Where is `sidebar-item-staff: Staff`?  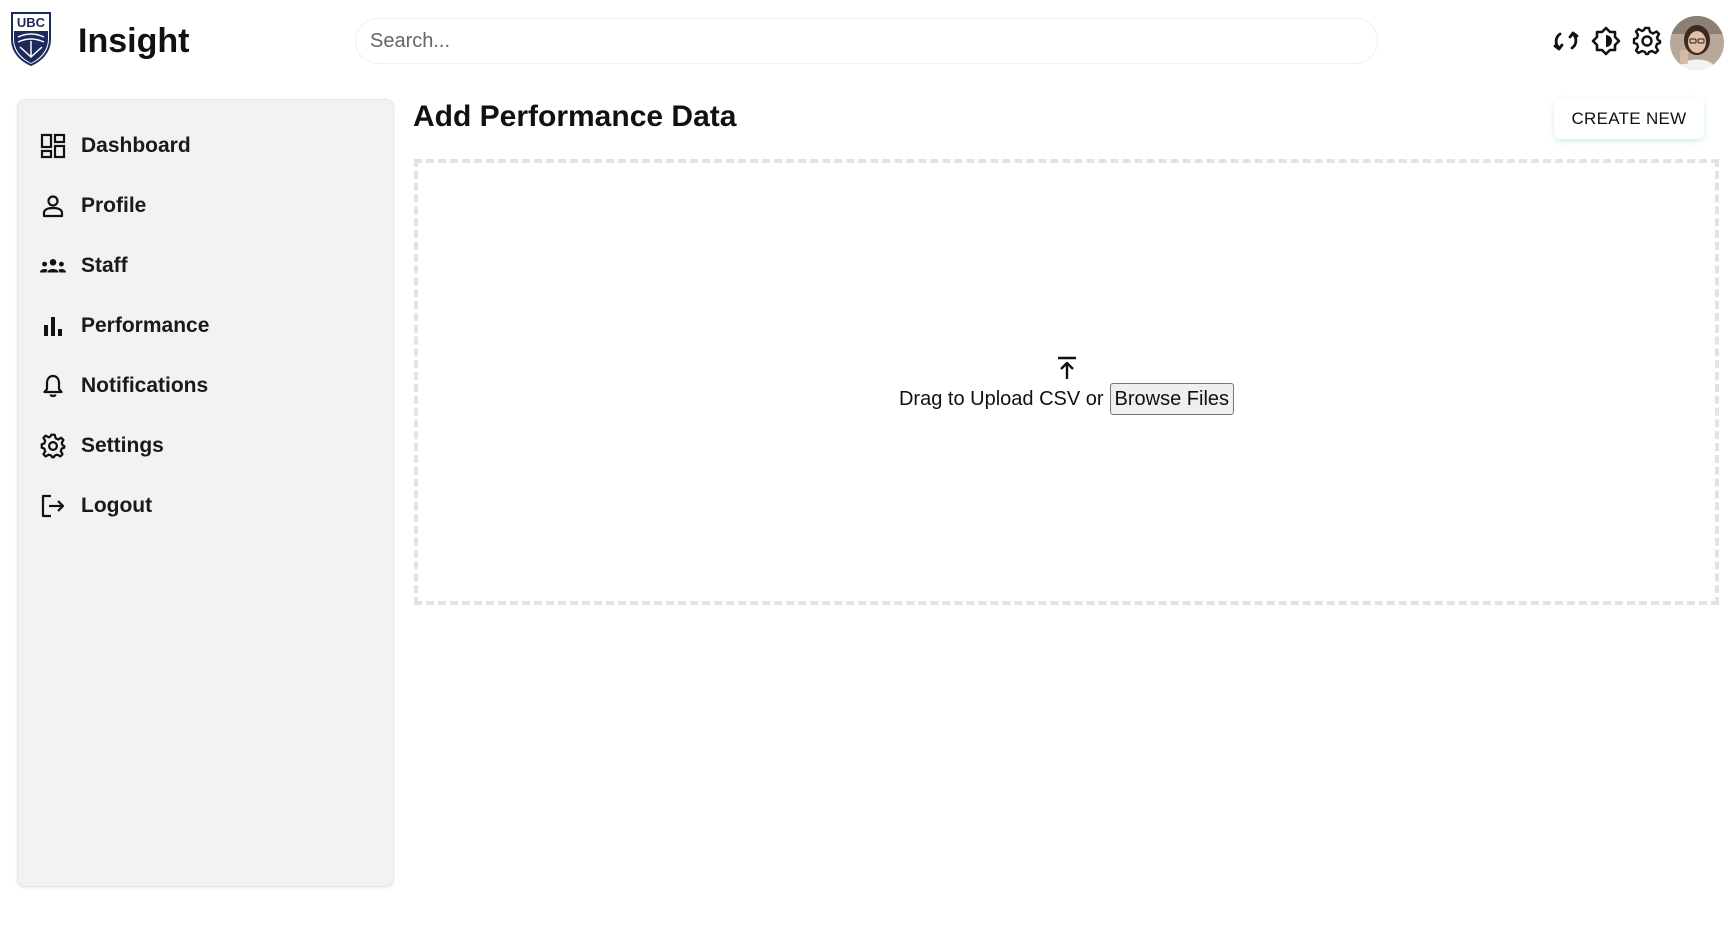 sidebar-item-staff: Staff is located at coordinates (205, 266).